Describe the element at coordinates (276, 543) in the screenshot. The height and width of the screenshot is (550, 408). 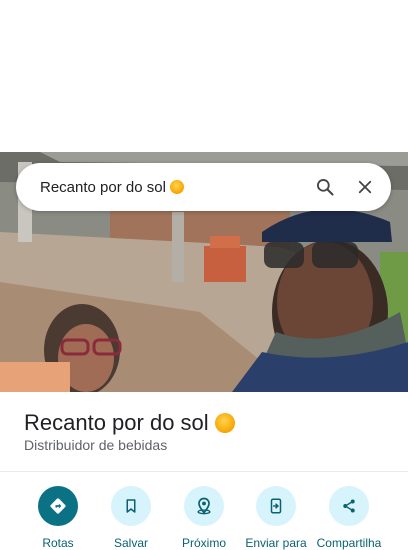
I see `send-to-phone-label: Enviar para` at that location.